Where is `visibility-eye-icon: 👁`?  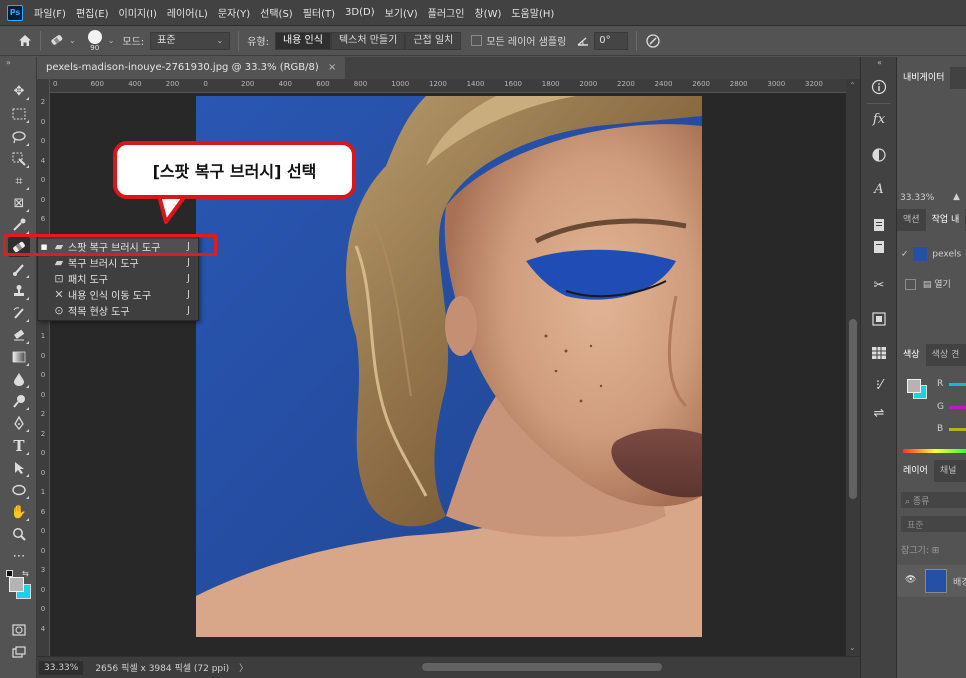
visibility-eye-icon: 👁 is located at coordinates (910, 580).